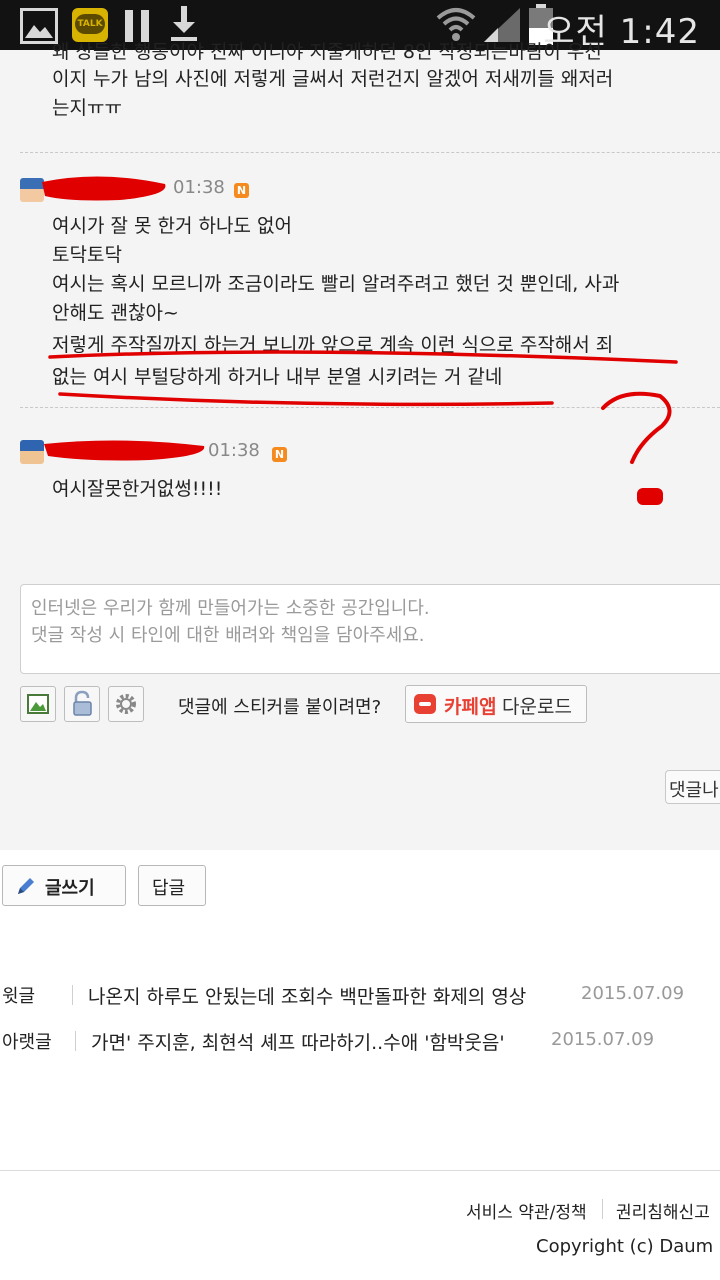 The width and height of the screenshot is (720, 1280). I want to click on copyright: Copyright (c) Daum I, so click(628, 1246).